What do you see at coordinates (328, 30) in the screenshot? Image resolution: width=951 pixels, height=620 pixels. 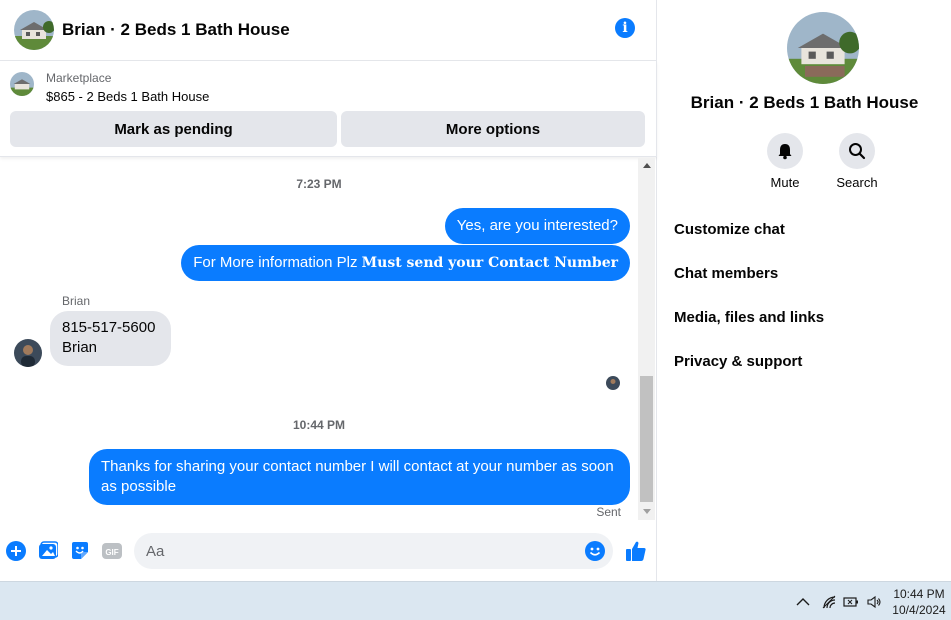 I see `chat-header: Brian · 2 Beds 1 Bath House i` at bounding box center [328, 30].